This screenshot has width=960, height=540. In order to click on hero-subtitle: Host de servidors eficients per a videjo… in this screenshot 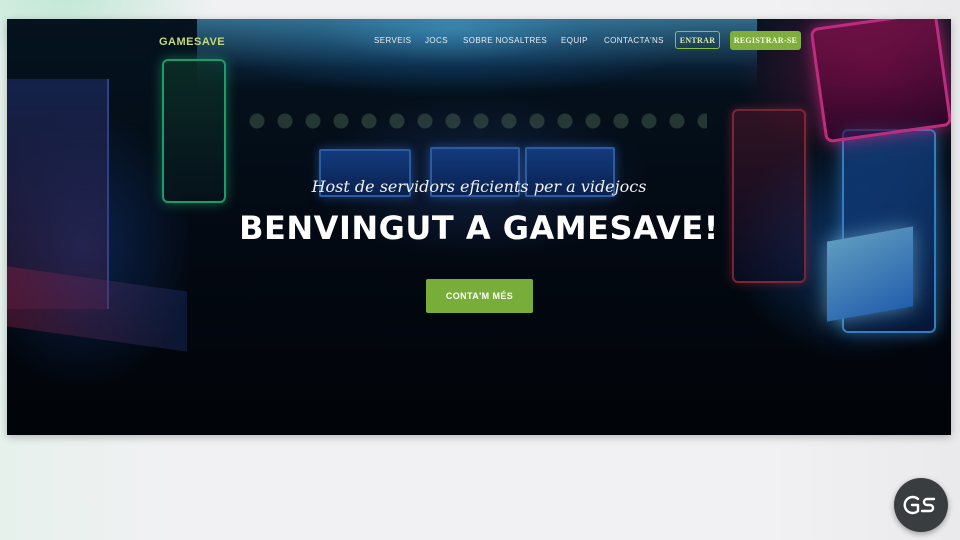, I will do `click(479, 186)`.